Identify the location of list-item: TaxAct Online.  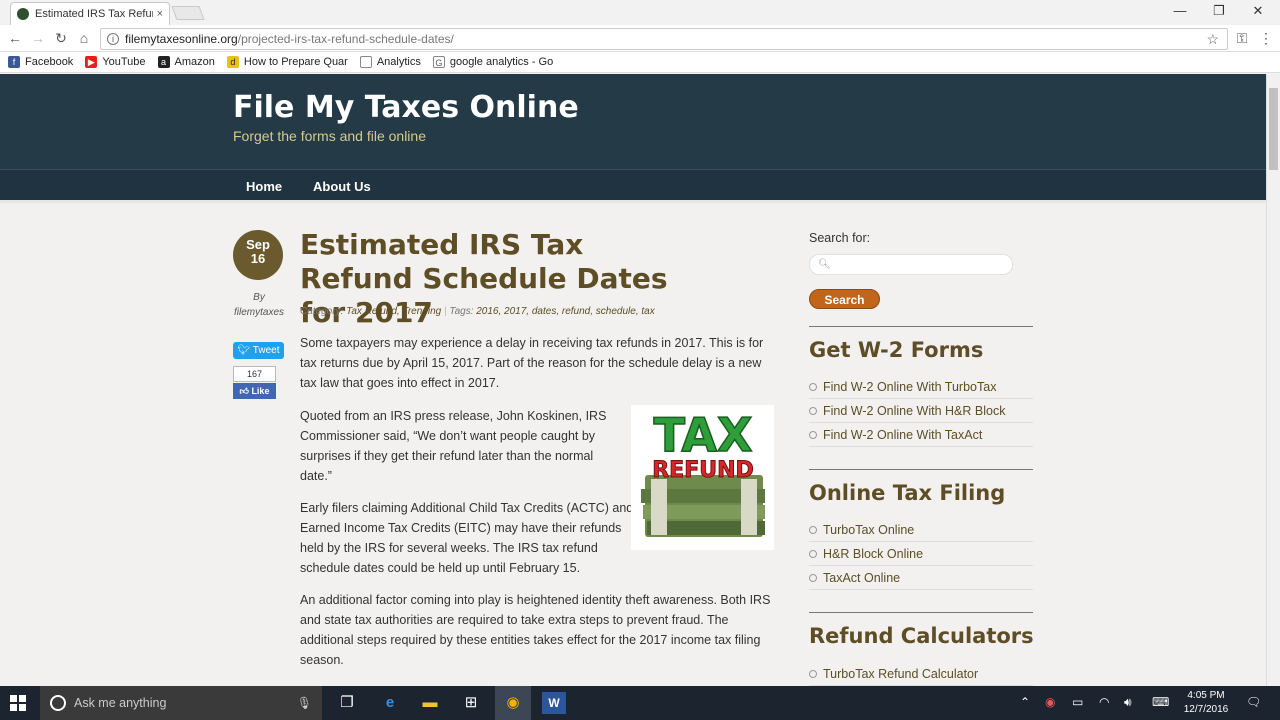
(921, 578).